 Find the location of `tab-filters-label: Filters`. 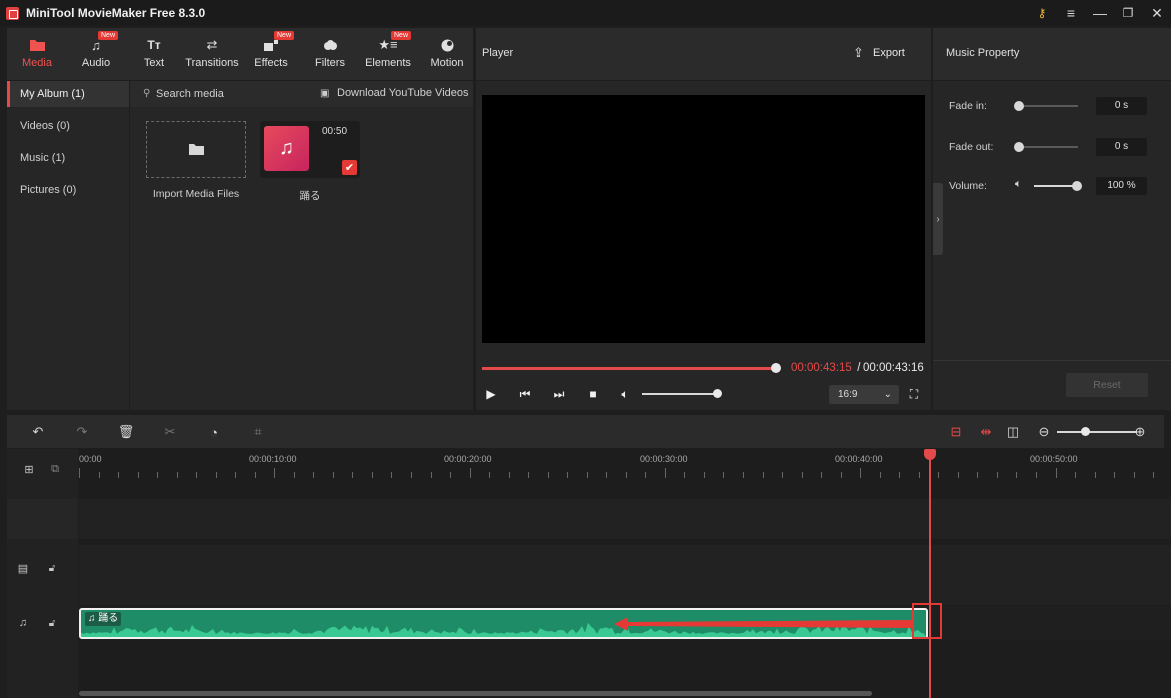

tab-filters-label: Filters is located at coordinates (330, 63).